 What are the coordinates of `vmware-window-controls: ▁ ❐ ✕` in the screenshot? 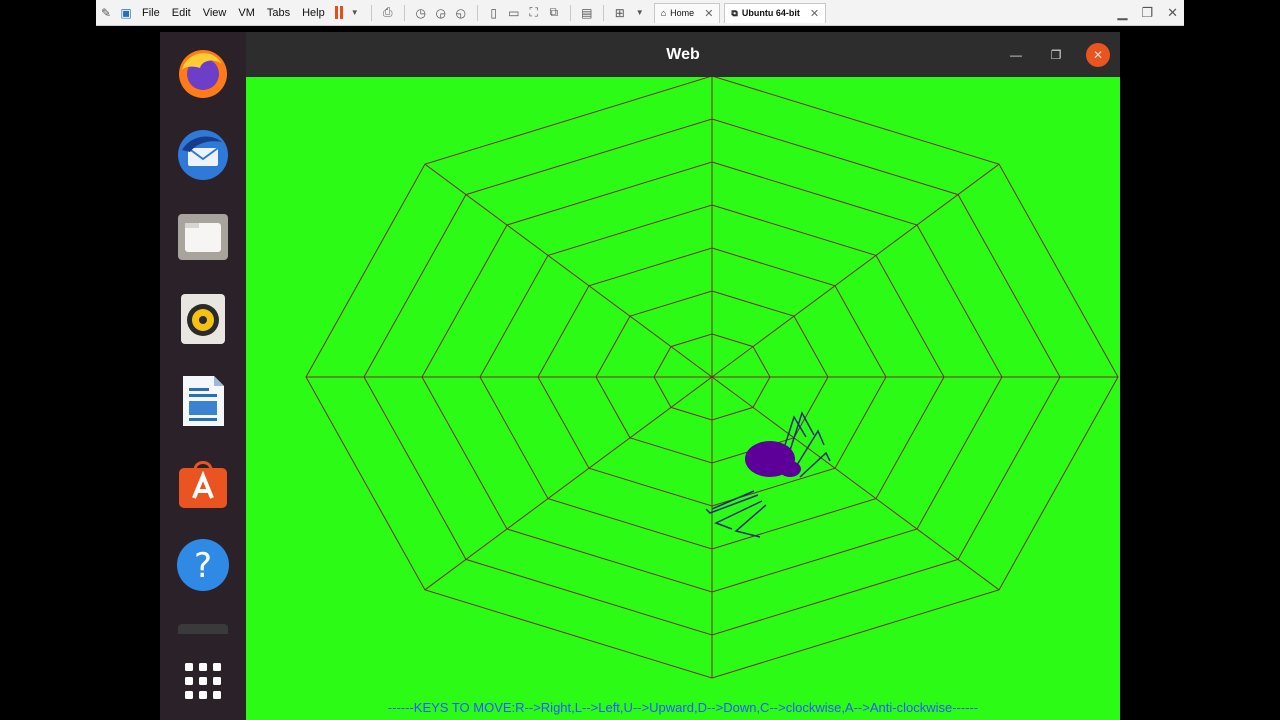 It's located at (1147, 13).